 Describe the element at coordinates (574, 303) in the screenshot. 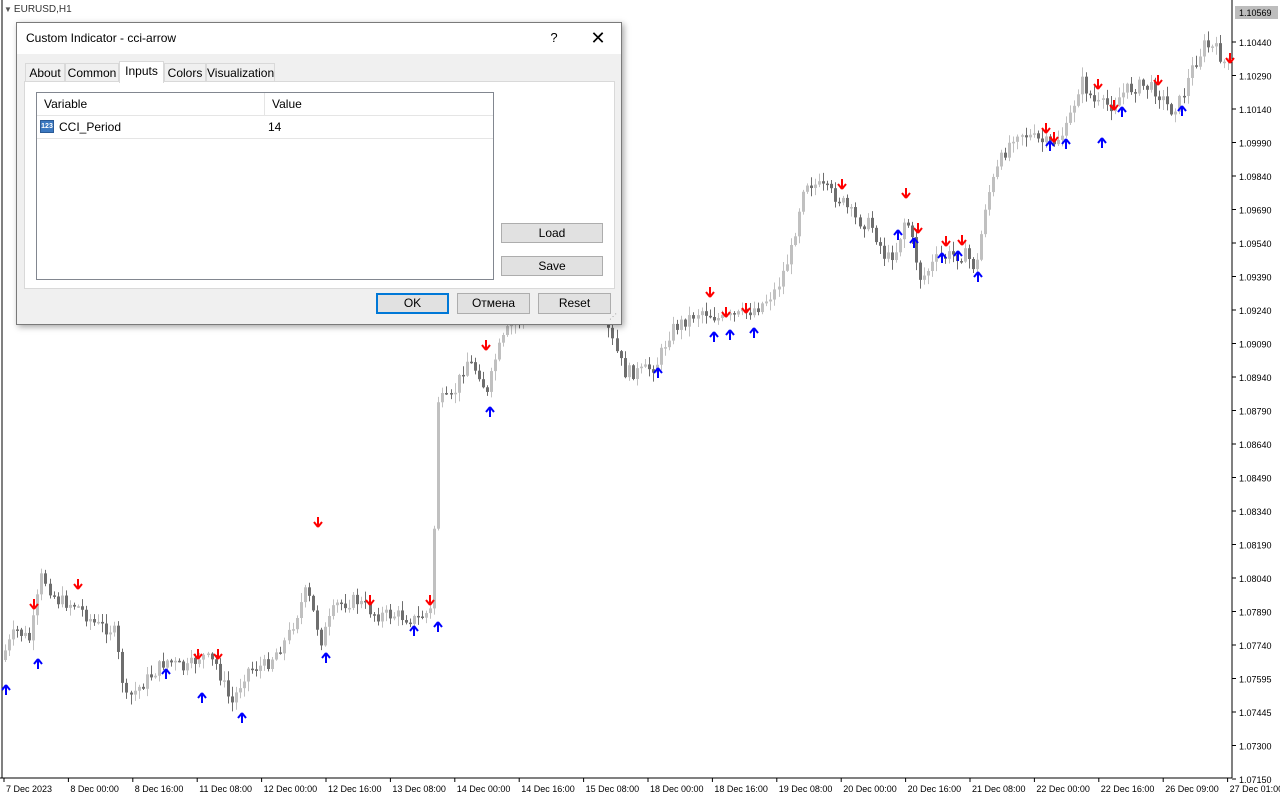

I see `reset-button: Reset` at that location.